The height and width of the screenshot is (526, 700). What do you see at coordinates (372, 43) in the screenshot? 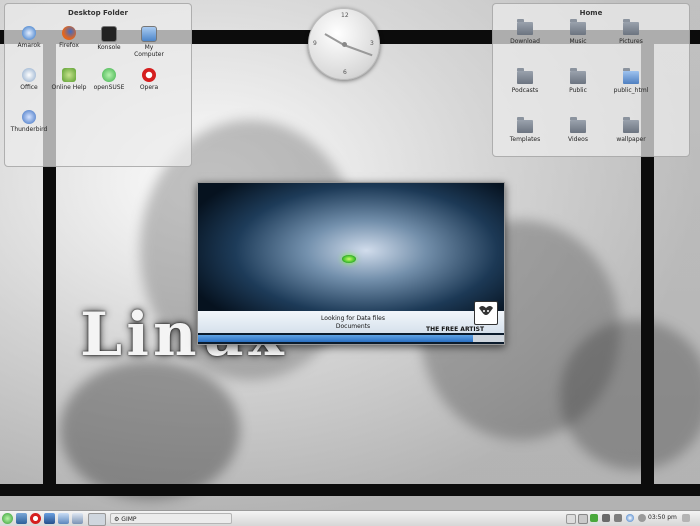
I see `clock-numeral-3: 3` at bounding box center [372, 43].